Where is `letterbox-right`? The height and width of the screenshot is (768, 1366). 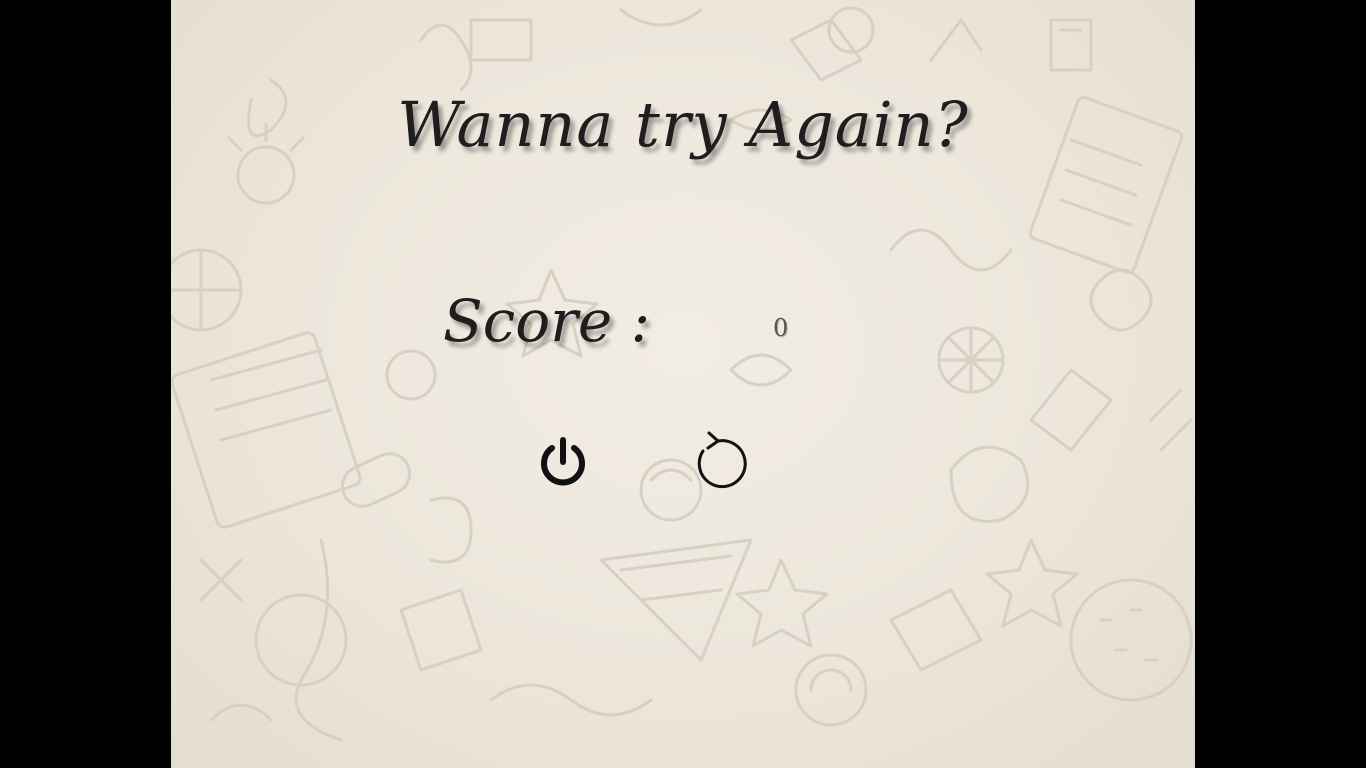 letterbox-right is located at coordinates (1280, 384).